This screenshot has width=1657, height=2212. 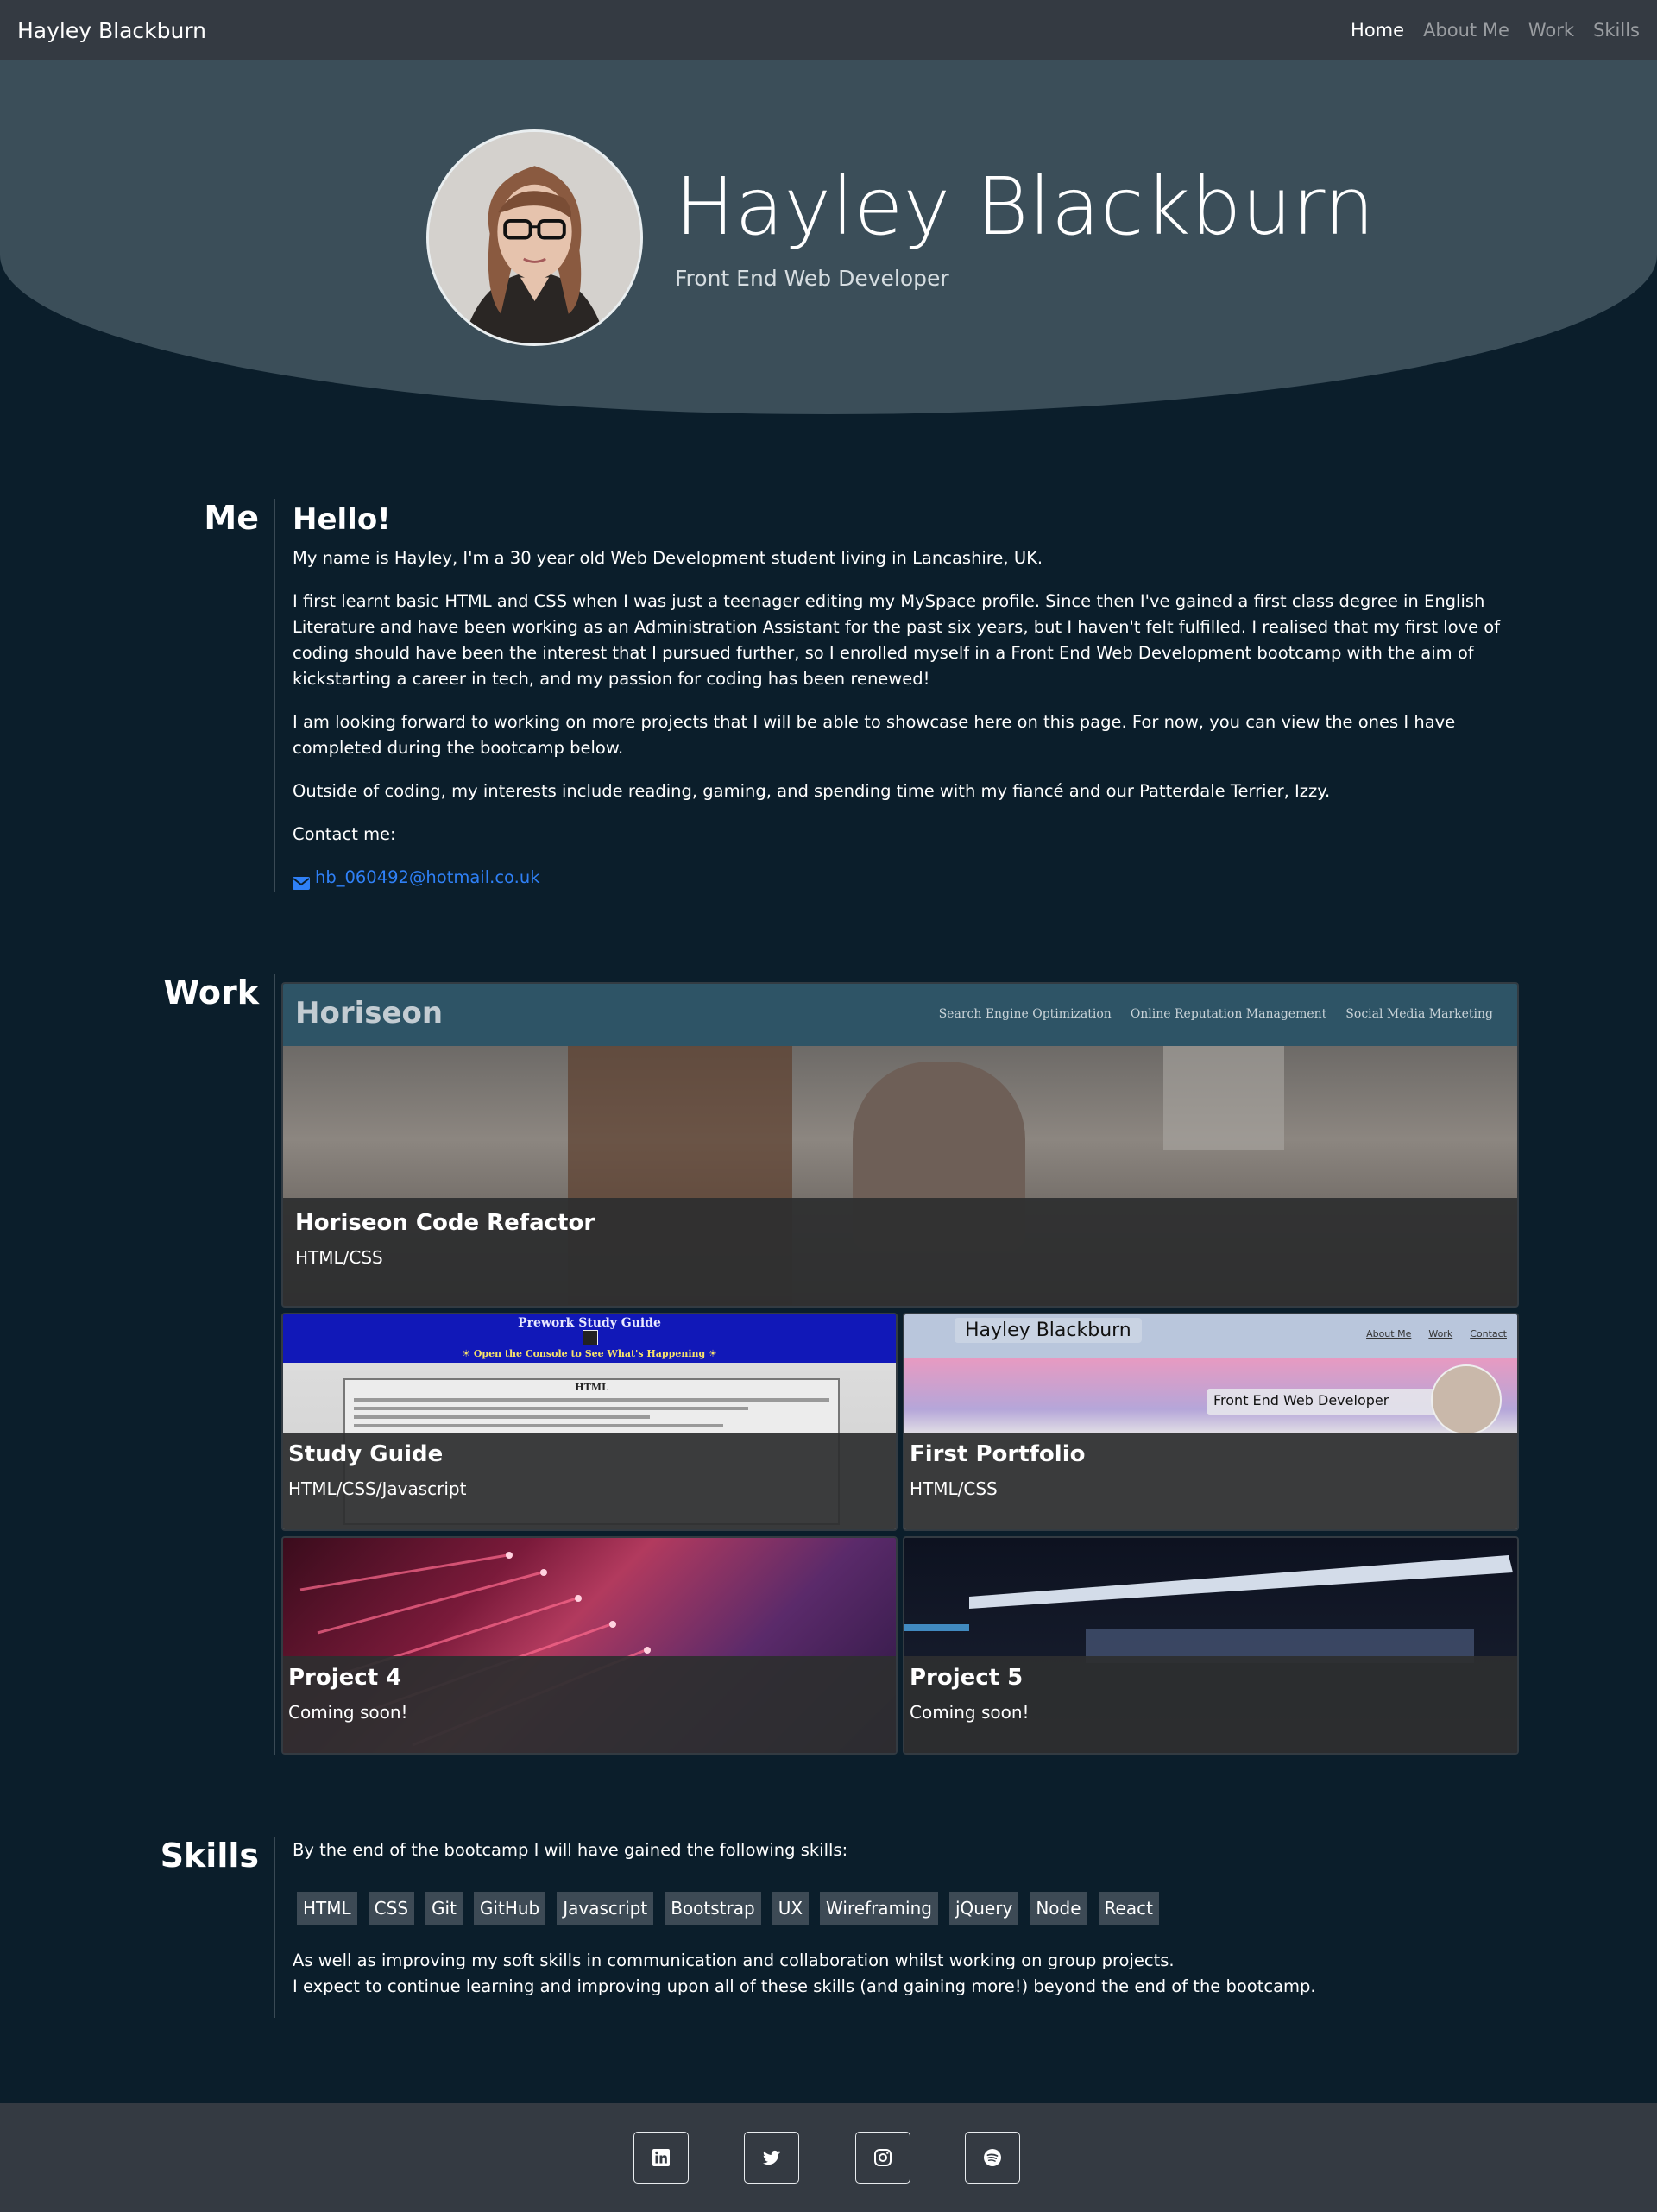 I want to click on preview-board, so click(x=1224, y=1098).